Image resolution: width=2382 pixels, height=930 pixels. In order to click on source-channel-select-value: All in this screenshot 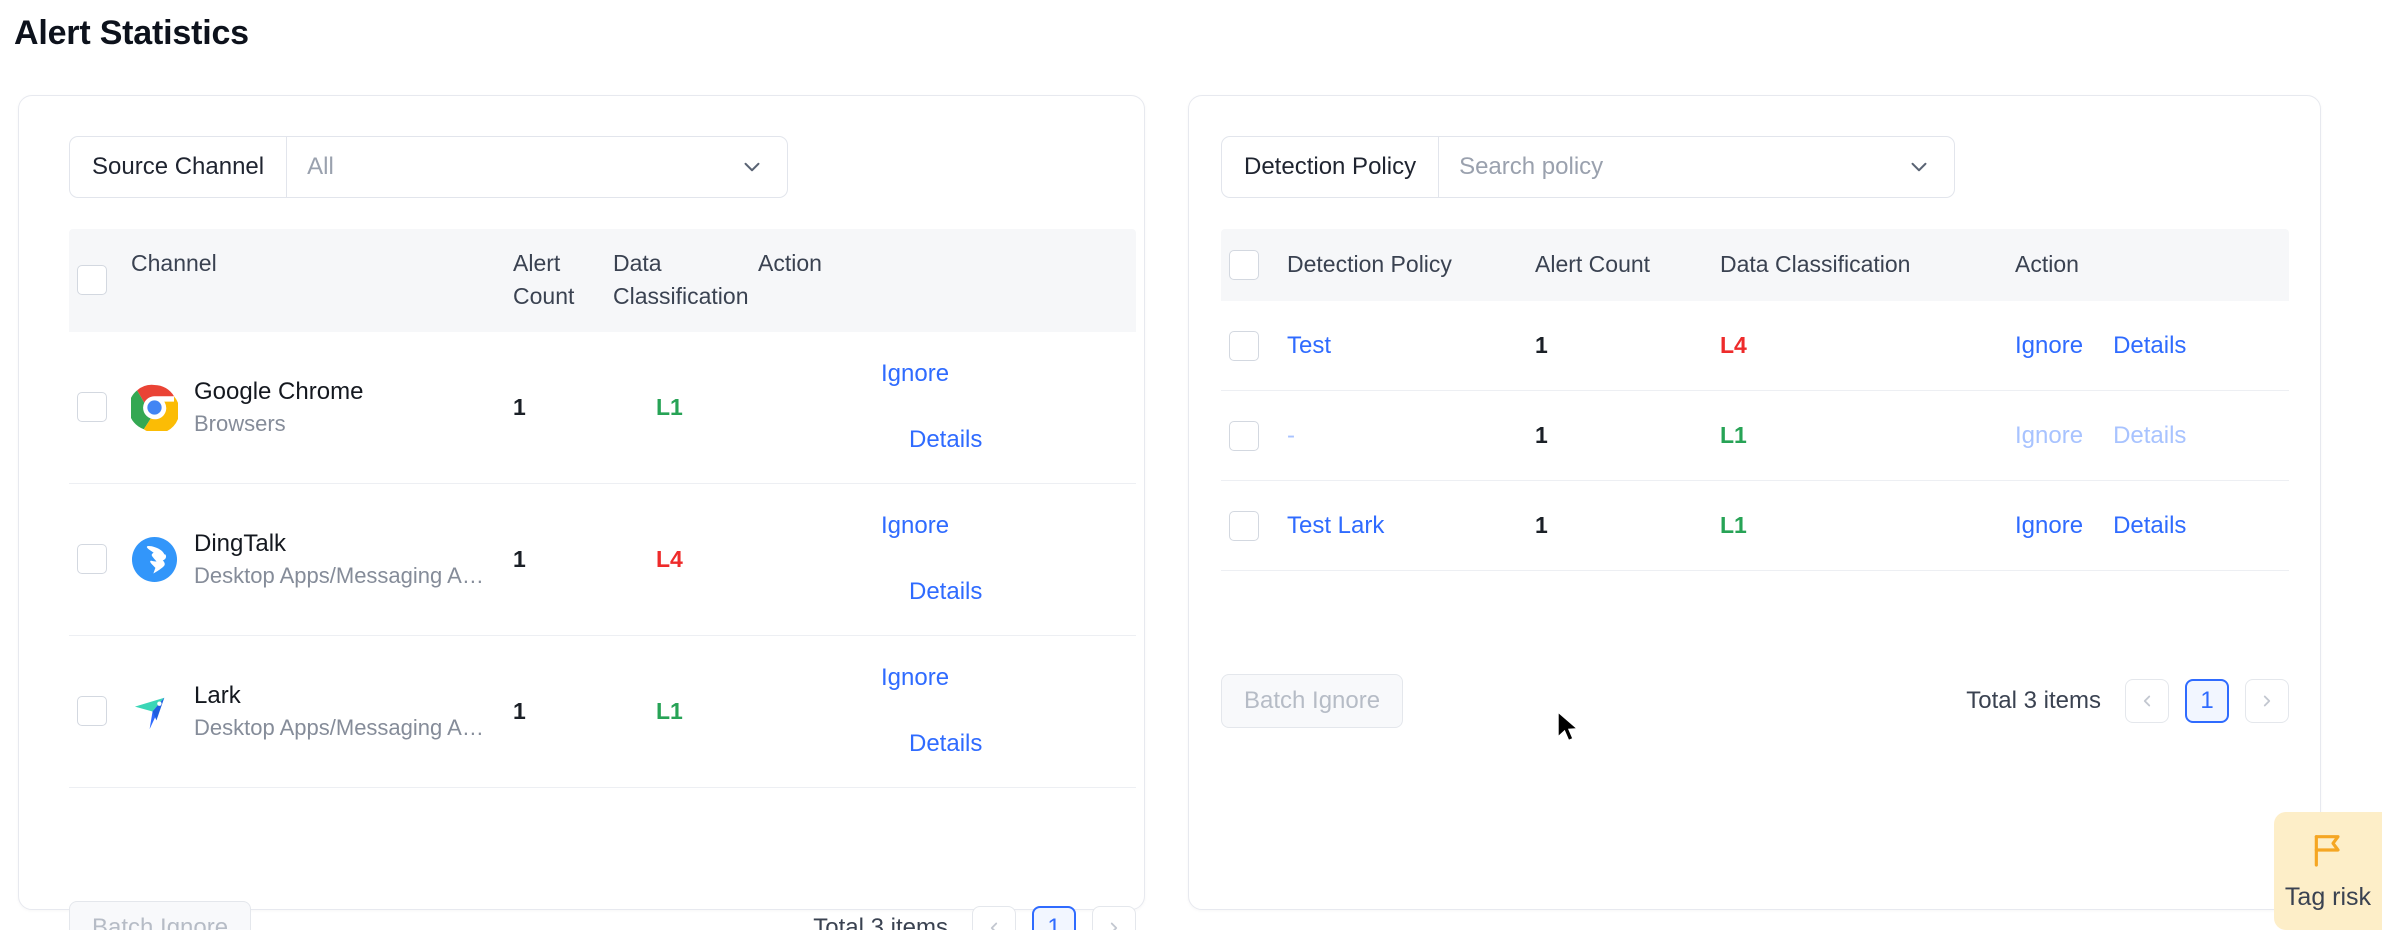, I will do `click(513, 167)`.